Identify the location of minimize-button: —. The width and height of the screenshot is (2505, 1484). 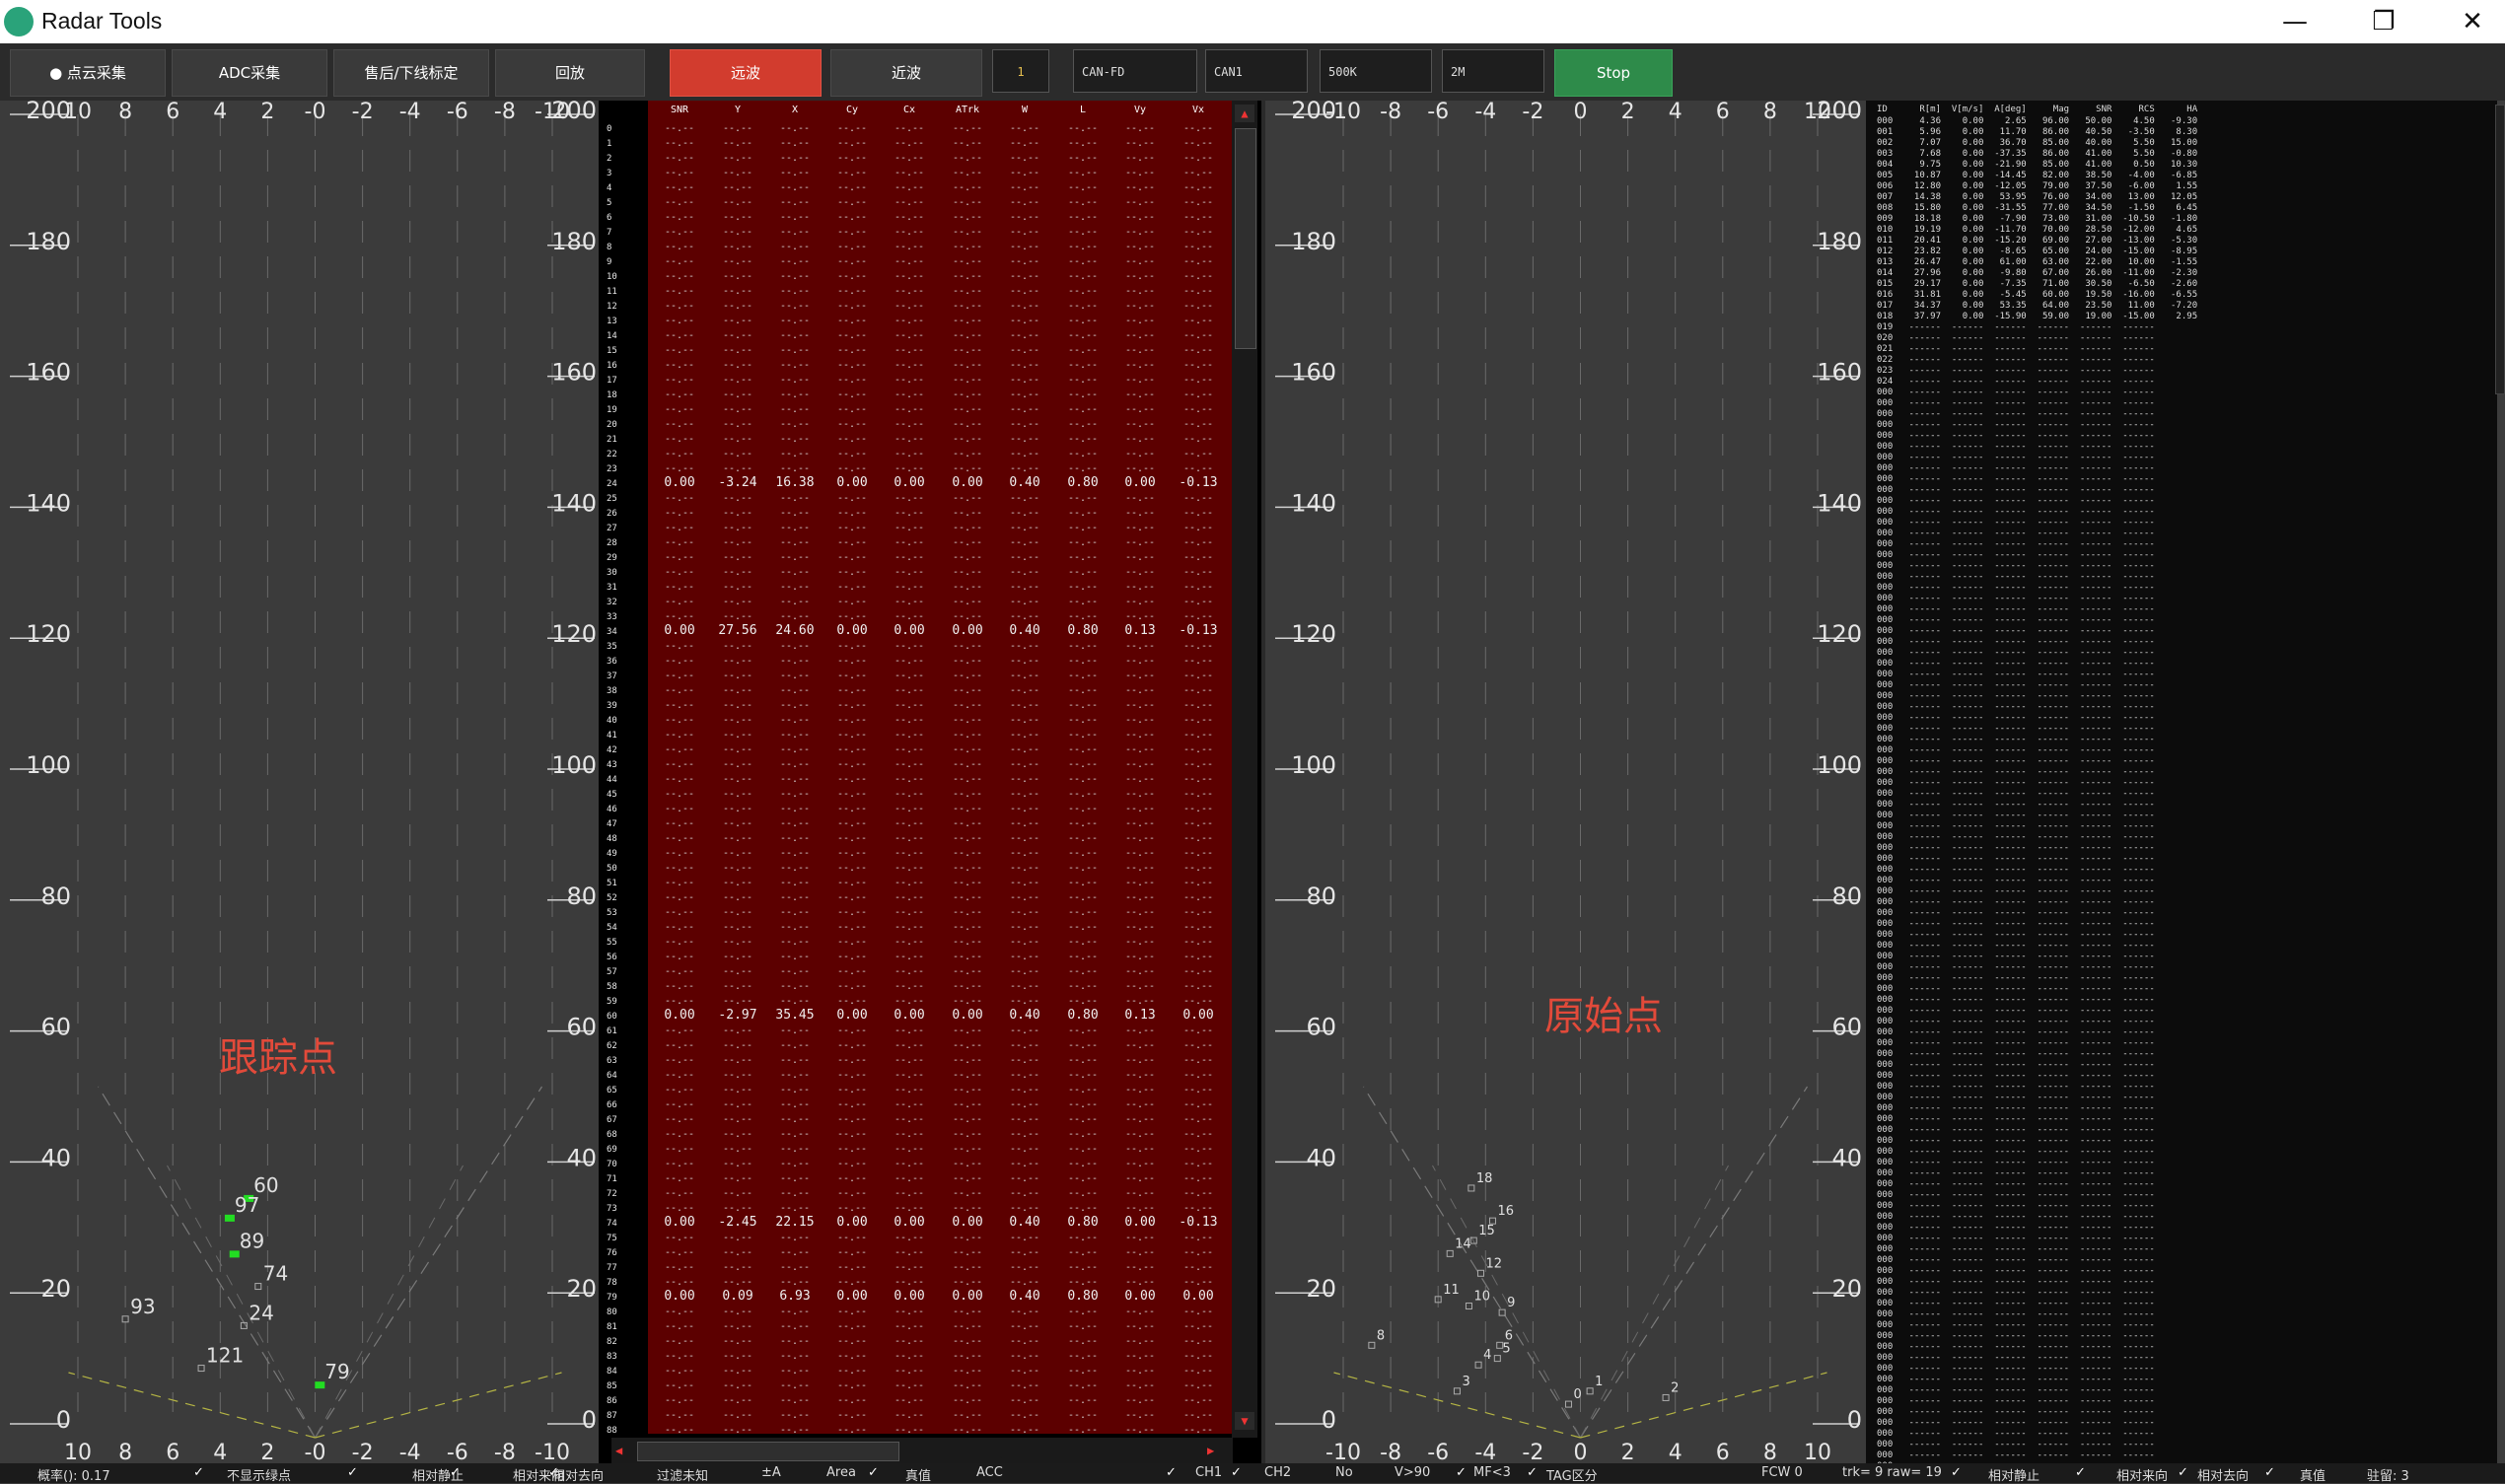
(2295, 21).